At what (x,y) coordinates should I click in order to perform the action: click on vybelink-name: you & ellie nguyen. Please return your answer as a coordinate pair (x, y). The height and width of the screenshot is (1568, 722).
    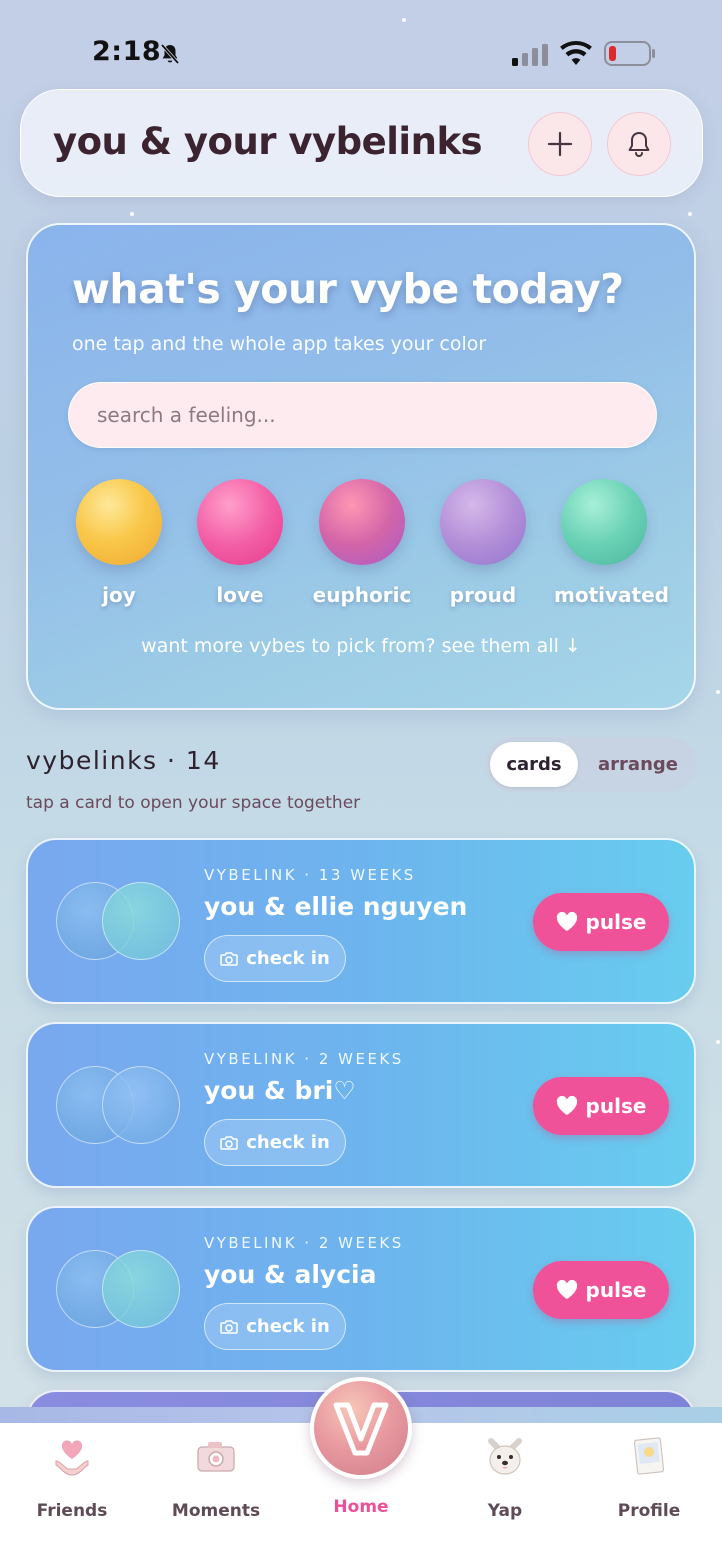
    Looking at the image, I should click on (336, 906).